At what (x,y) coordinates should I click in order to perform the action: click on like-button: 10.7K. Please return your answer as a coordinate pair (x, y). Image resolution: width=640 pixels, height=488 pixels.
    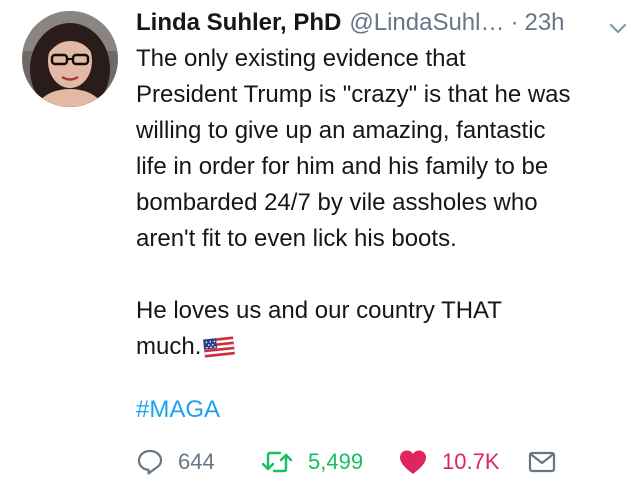
    Looking at the image, I should click on (449, 462).